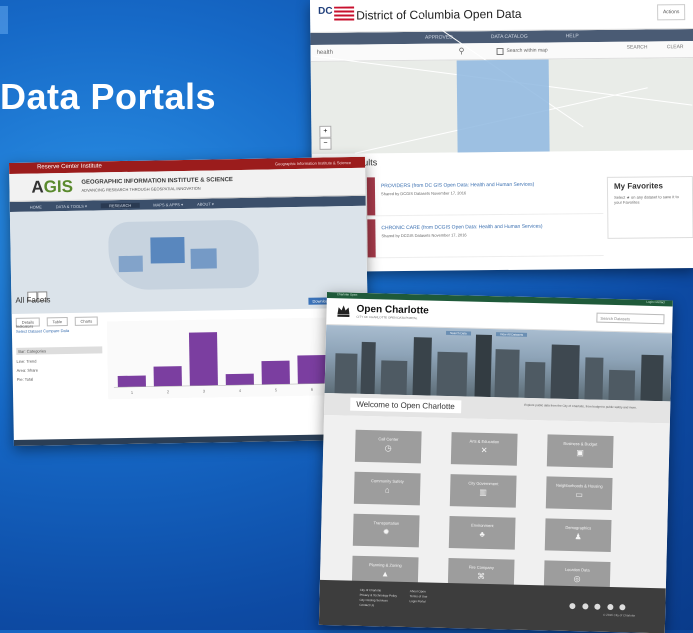 The width and height of the screenshot is (693, 633). I want to click on clt-category-tile: Arts & Education ✕, so click(484, 449).